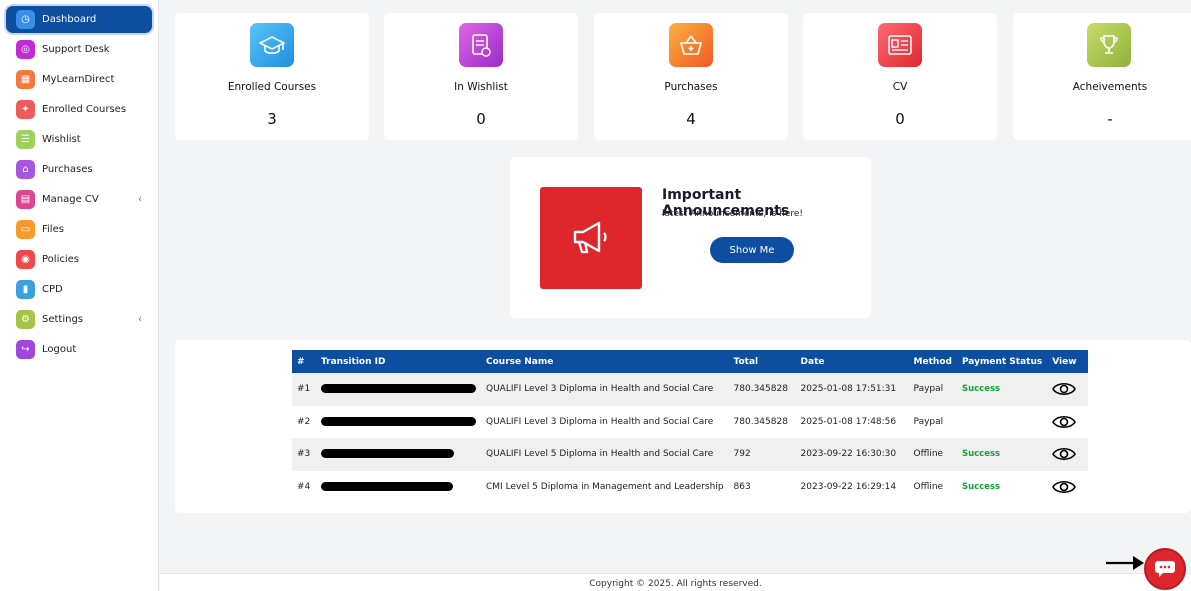 The height and width of the screenshot is (591, 1191). Describe the element at coordinates (746, 361) in the screenshot. I see `column-header: Total` at that location.